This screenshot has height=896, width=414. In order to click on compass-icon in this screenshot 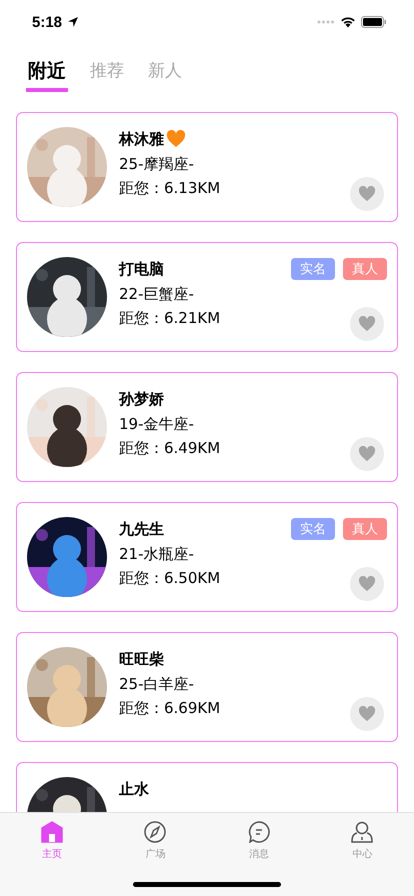, I will do `click(155, 832)`.